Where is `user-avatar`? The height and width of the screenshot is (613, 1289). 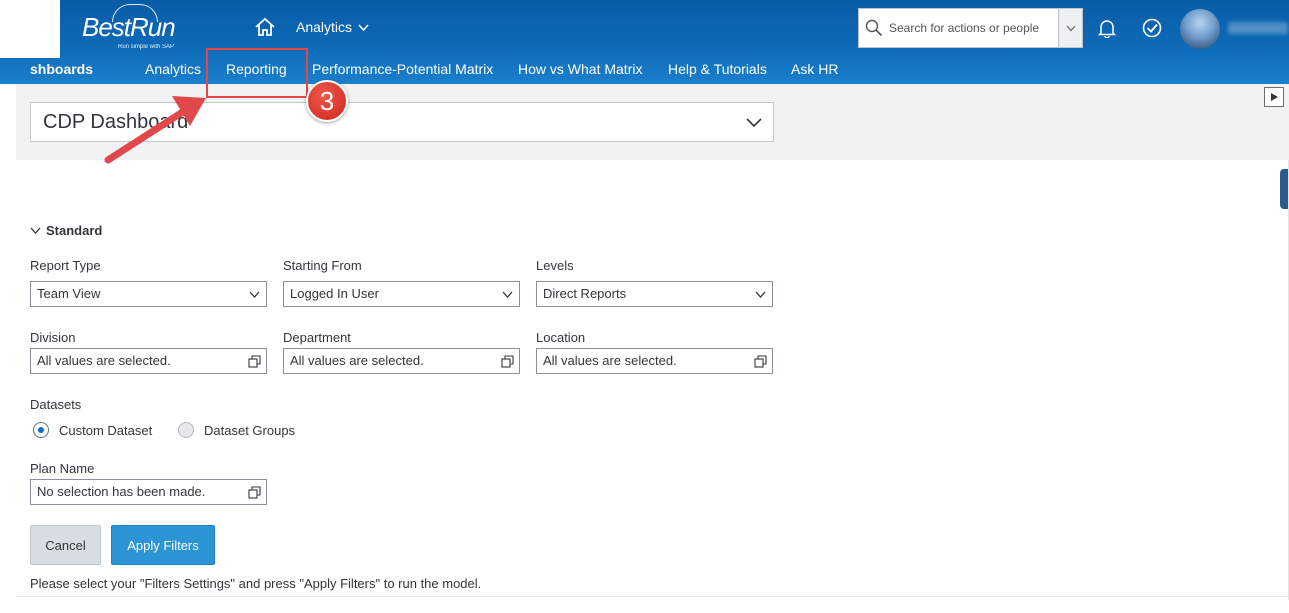
user-avatar is located at coordinates (1200, 29).